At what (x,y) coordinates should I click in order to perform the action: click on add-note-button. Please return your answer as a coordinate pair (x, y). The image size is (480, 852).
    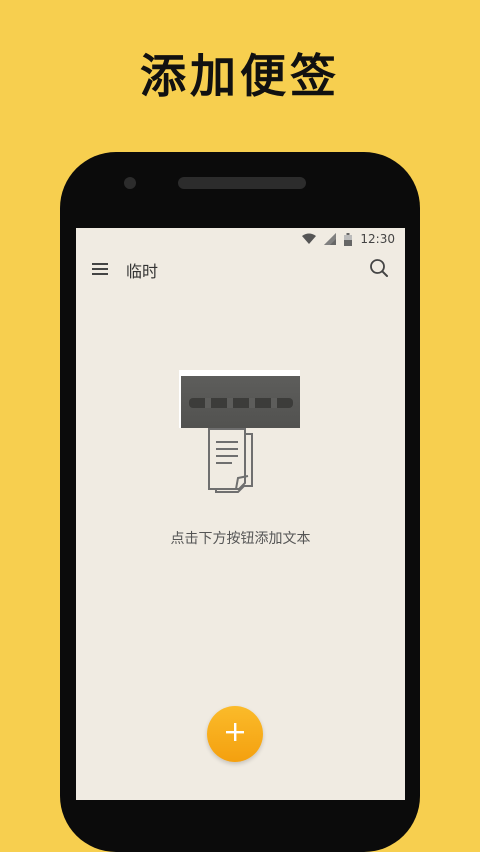
    Looking at the image, I should click on (235, 734).